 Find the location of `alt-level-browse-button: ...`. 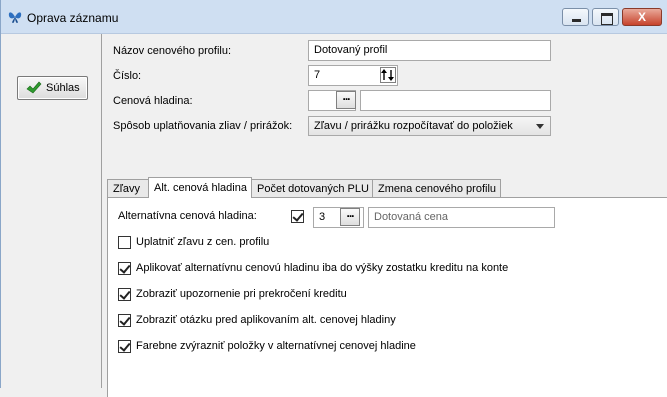

alt-level-browse-button: ... is located at coordinates (350, 216).